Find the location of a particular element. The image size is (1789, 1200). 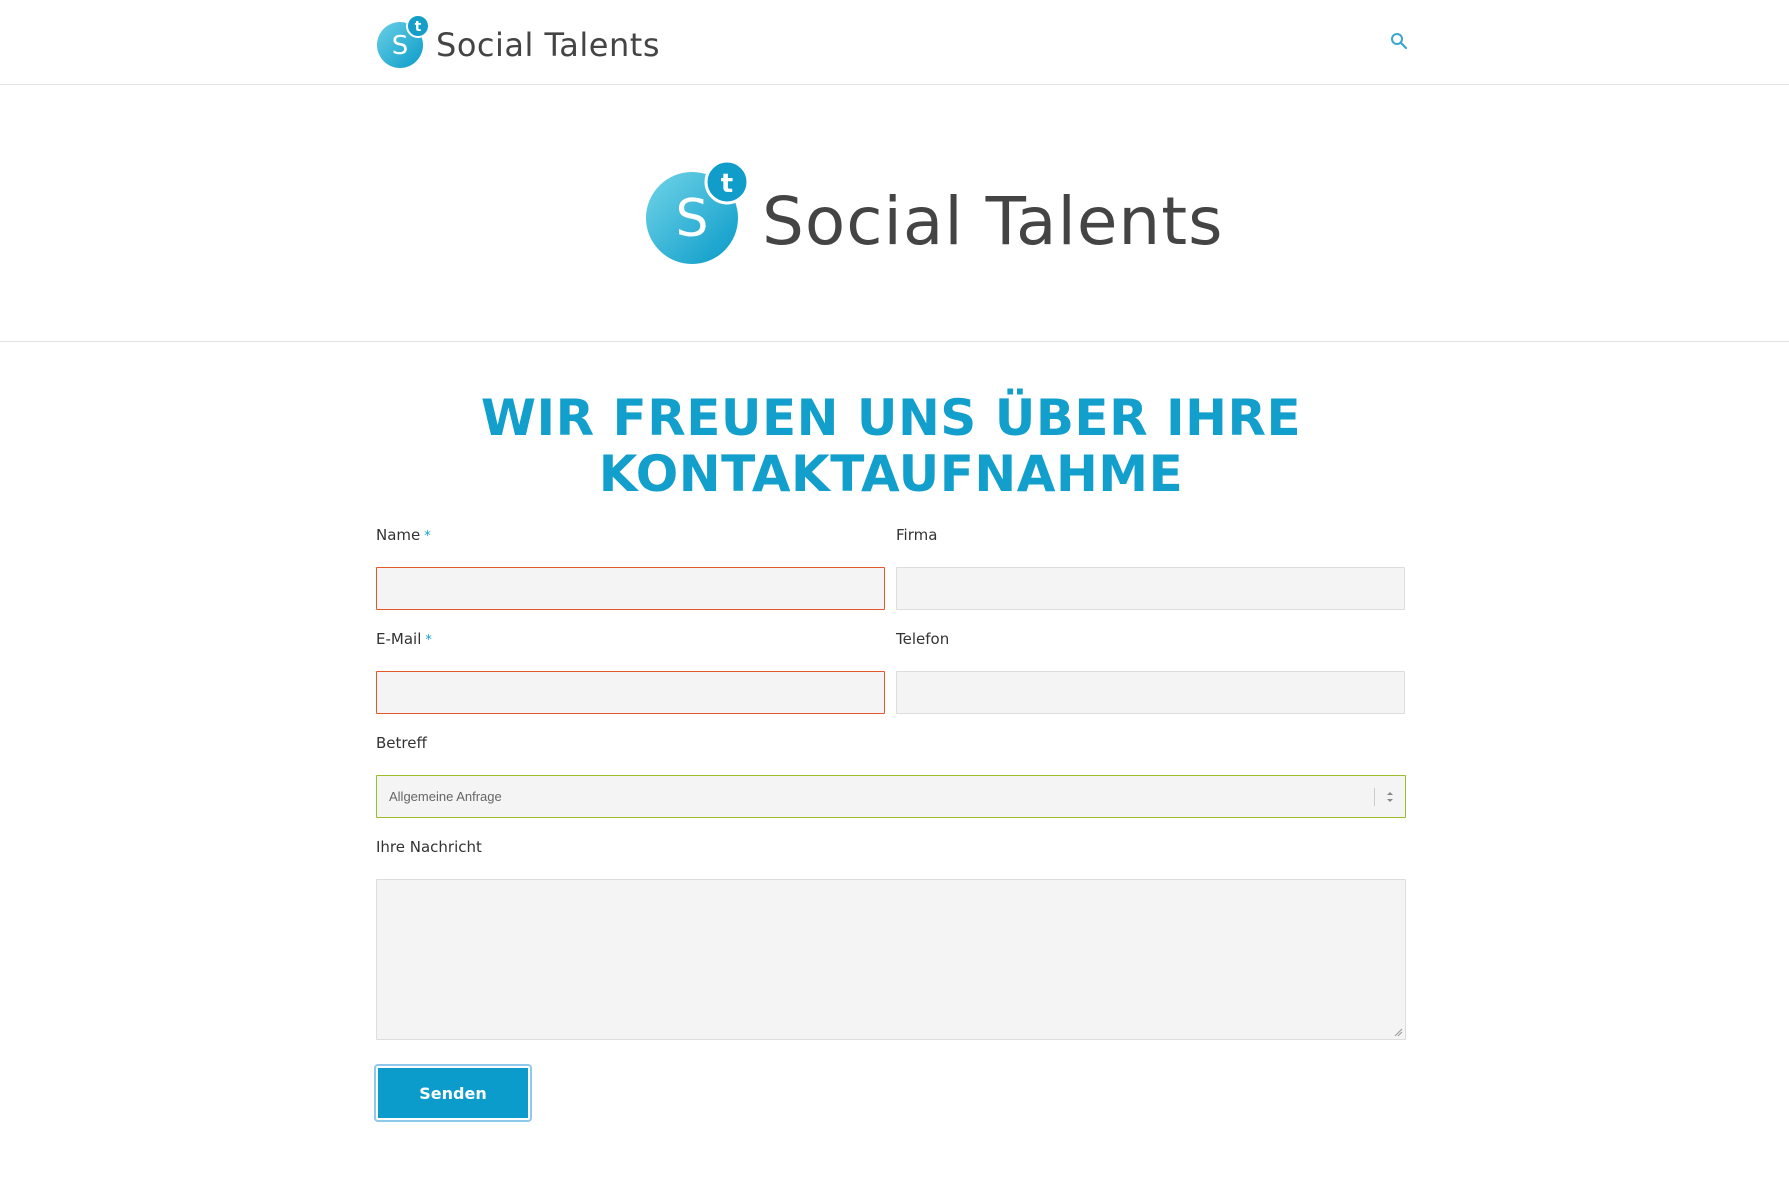

search-icon is located at coordinates (1399, 41).